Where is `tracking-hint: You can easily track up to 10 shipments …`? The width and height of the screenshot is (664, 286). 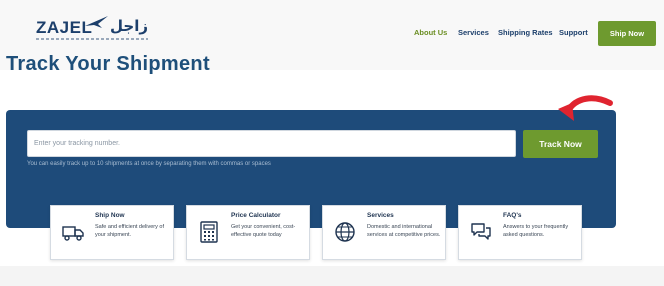 tracking-hint: You can easily track up to 10 shipments … is located at coordinates (149, 164).